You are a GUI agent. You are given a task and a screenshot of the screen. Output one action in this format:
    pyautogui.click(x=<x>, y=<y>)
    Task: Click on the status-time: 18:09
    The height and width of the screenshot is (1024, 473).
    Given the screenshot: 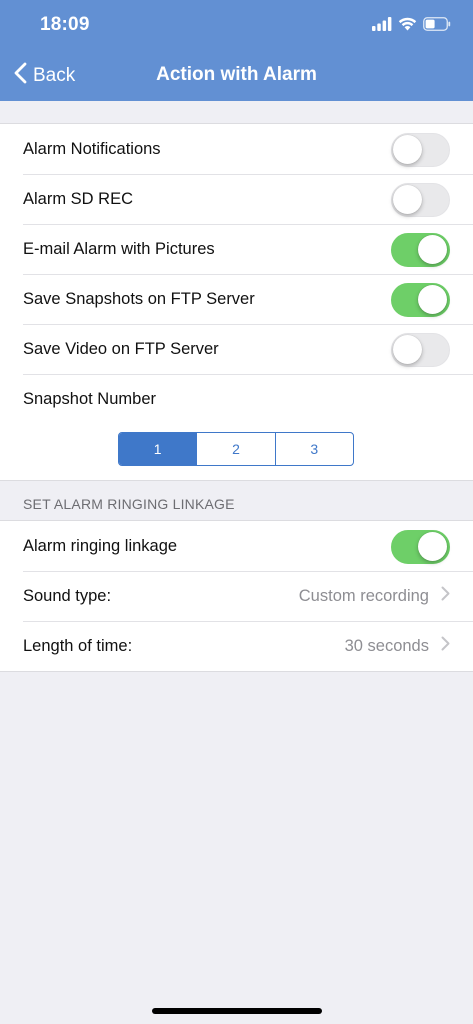 What is the action you would take?
    pyautogui.click(x=65, y=24)
    